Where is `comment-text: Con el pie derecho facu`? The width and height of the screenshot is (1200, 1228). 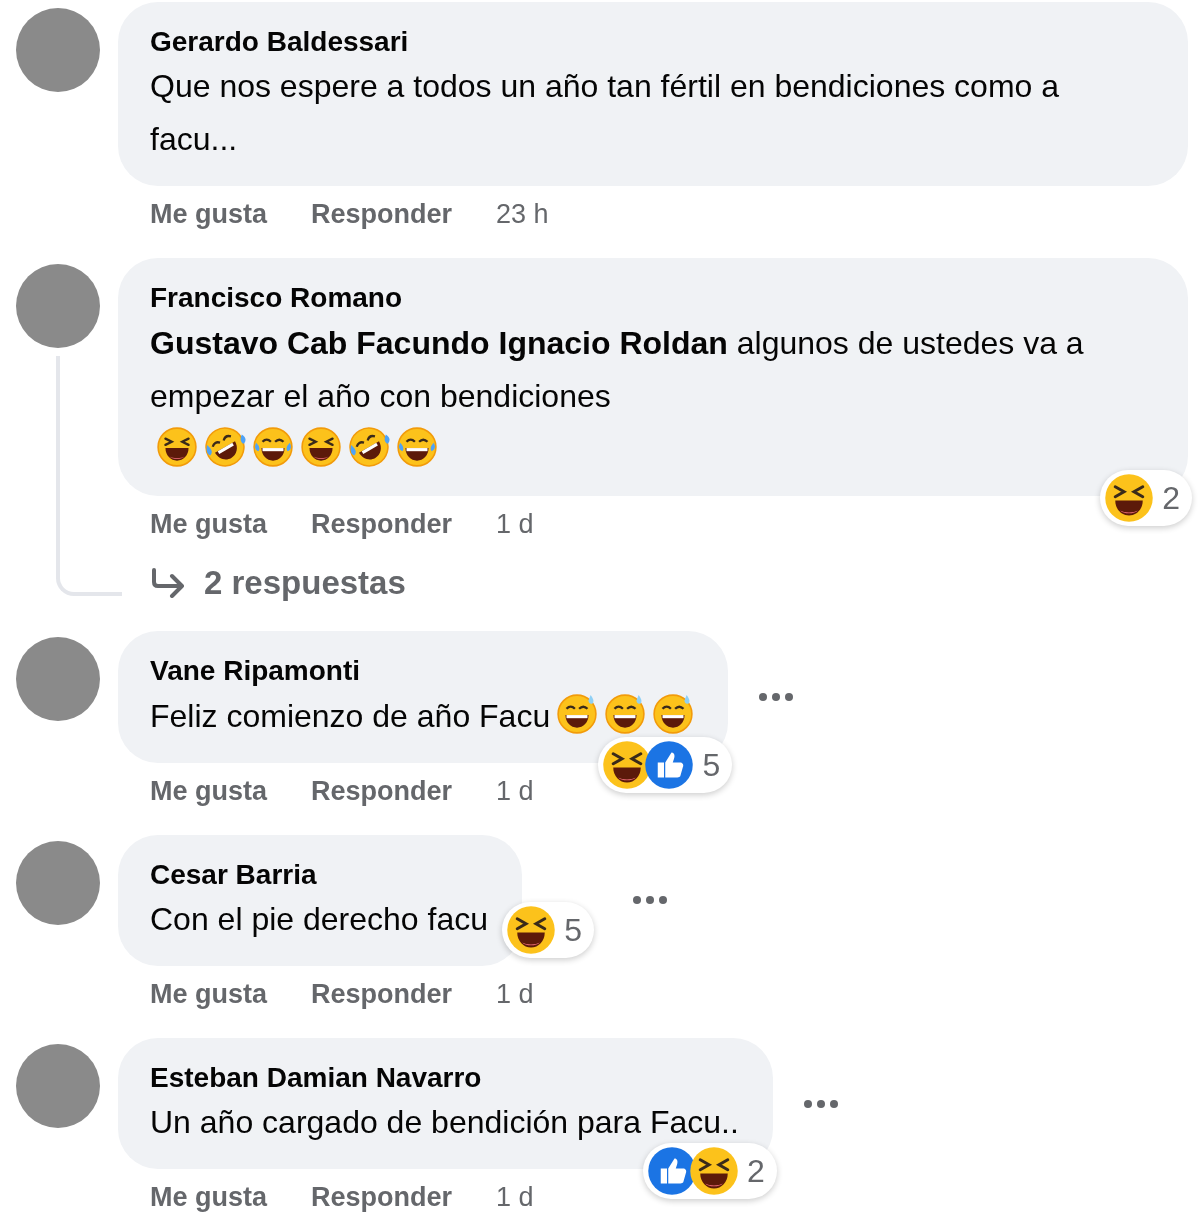
comment-text: Con el pie derecho facu is located at coordinates (319, 920).